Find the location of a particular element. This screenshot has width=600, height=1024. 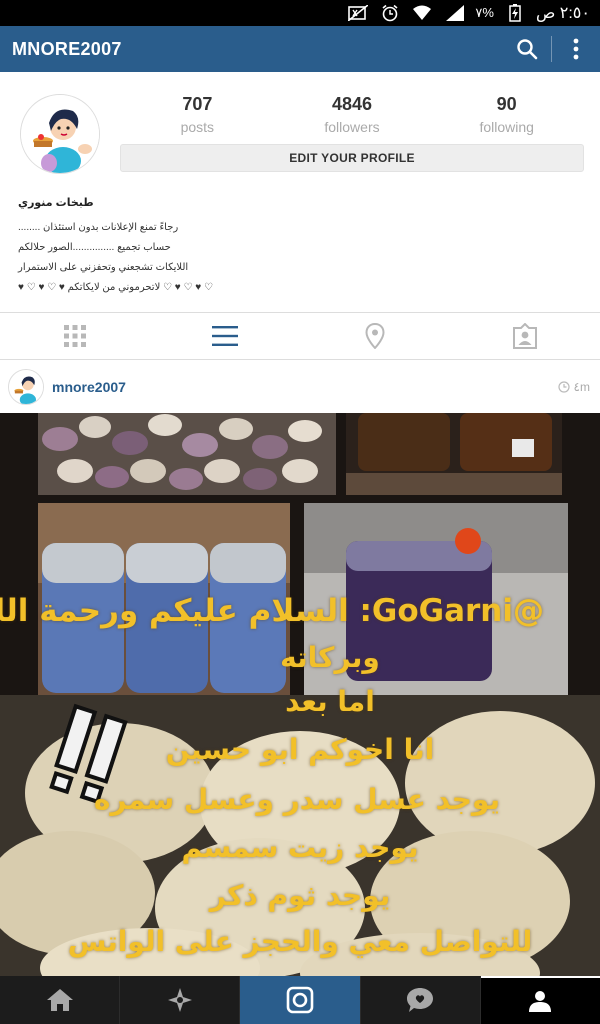

action-bar: MNORE2007 is located at coordinates (300, 49).